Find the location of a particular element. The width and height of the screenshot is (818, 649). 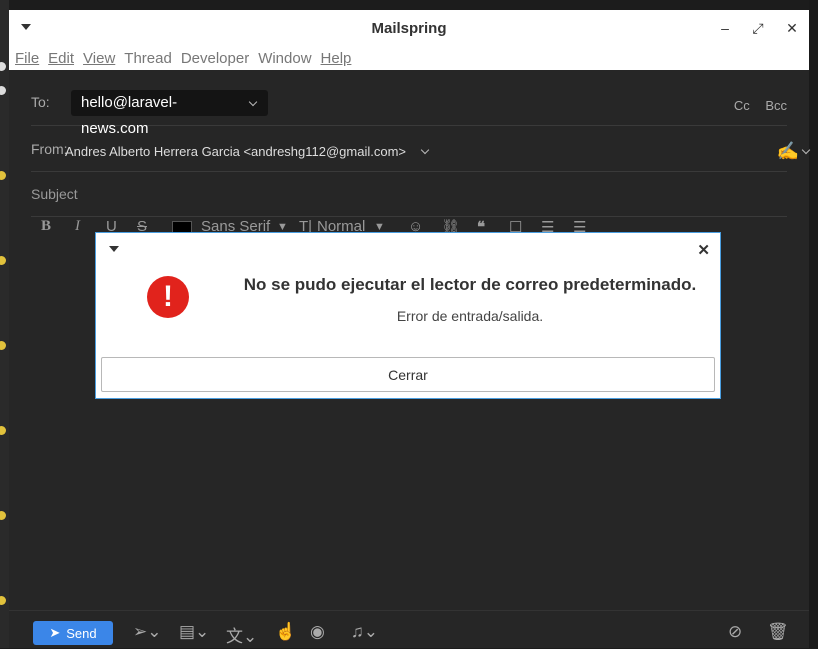

to-row: To: hello@laravel-news.com Cc Bcc is located at coordinates (409, 103).